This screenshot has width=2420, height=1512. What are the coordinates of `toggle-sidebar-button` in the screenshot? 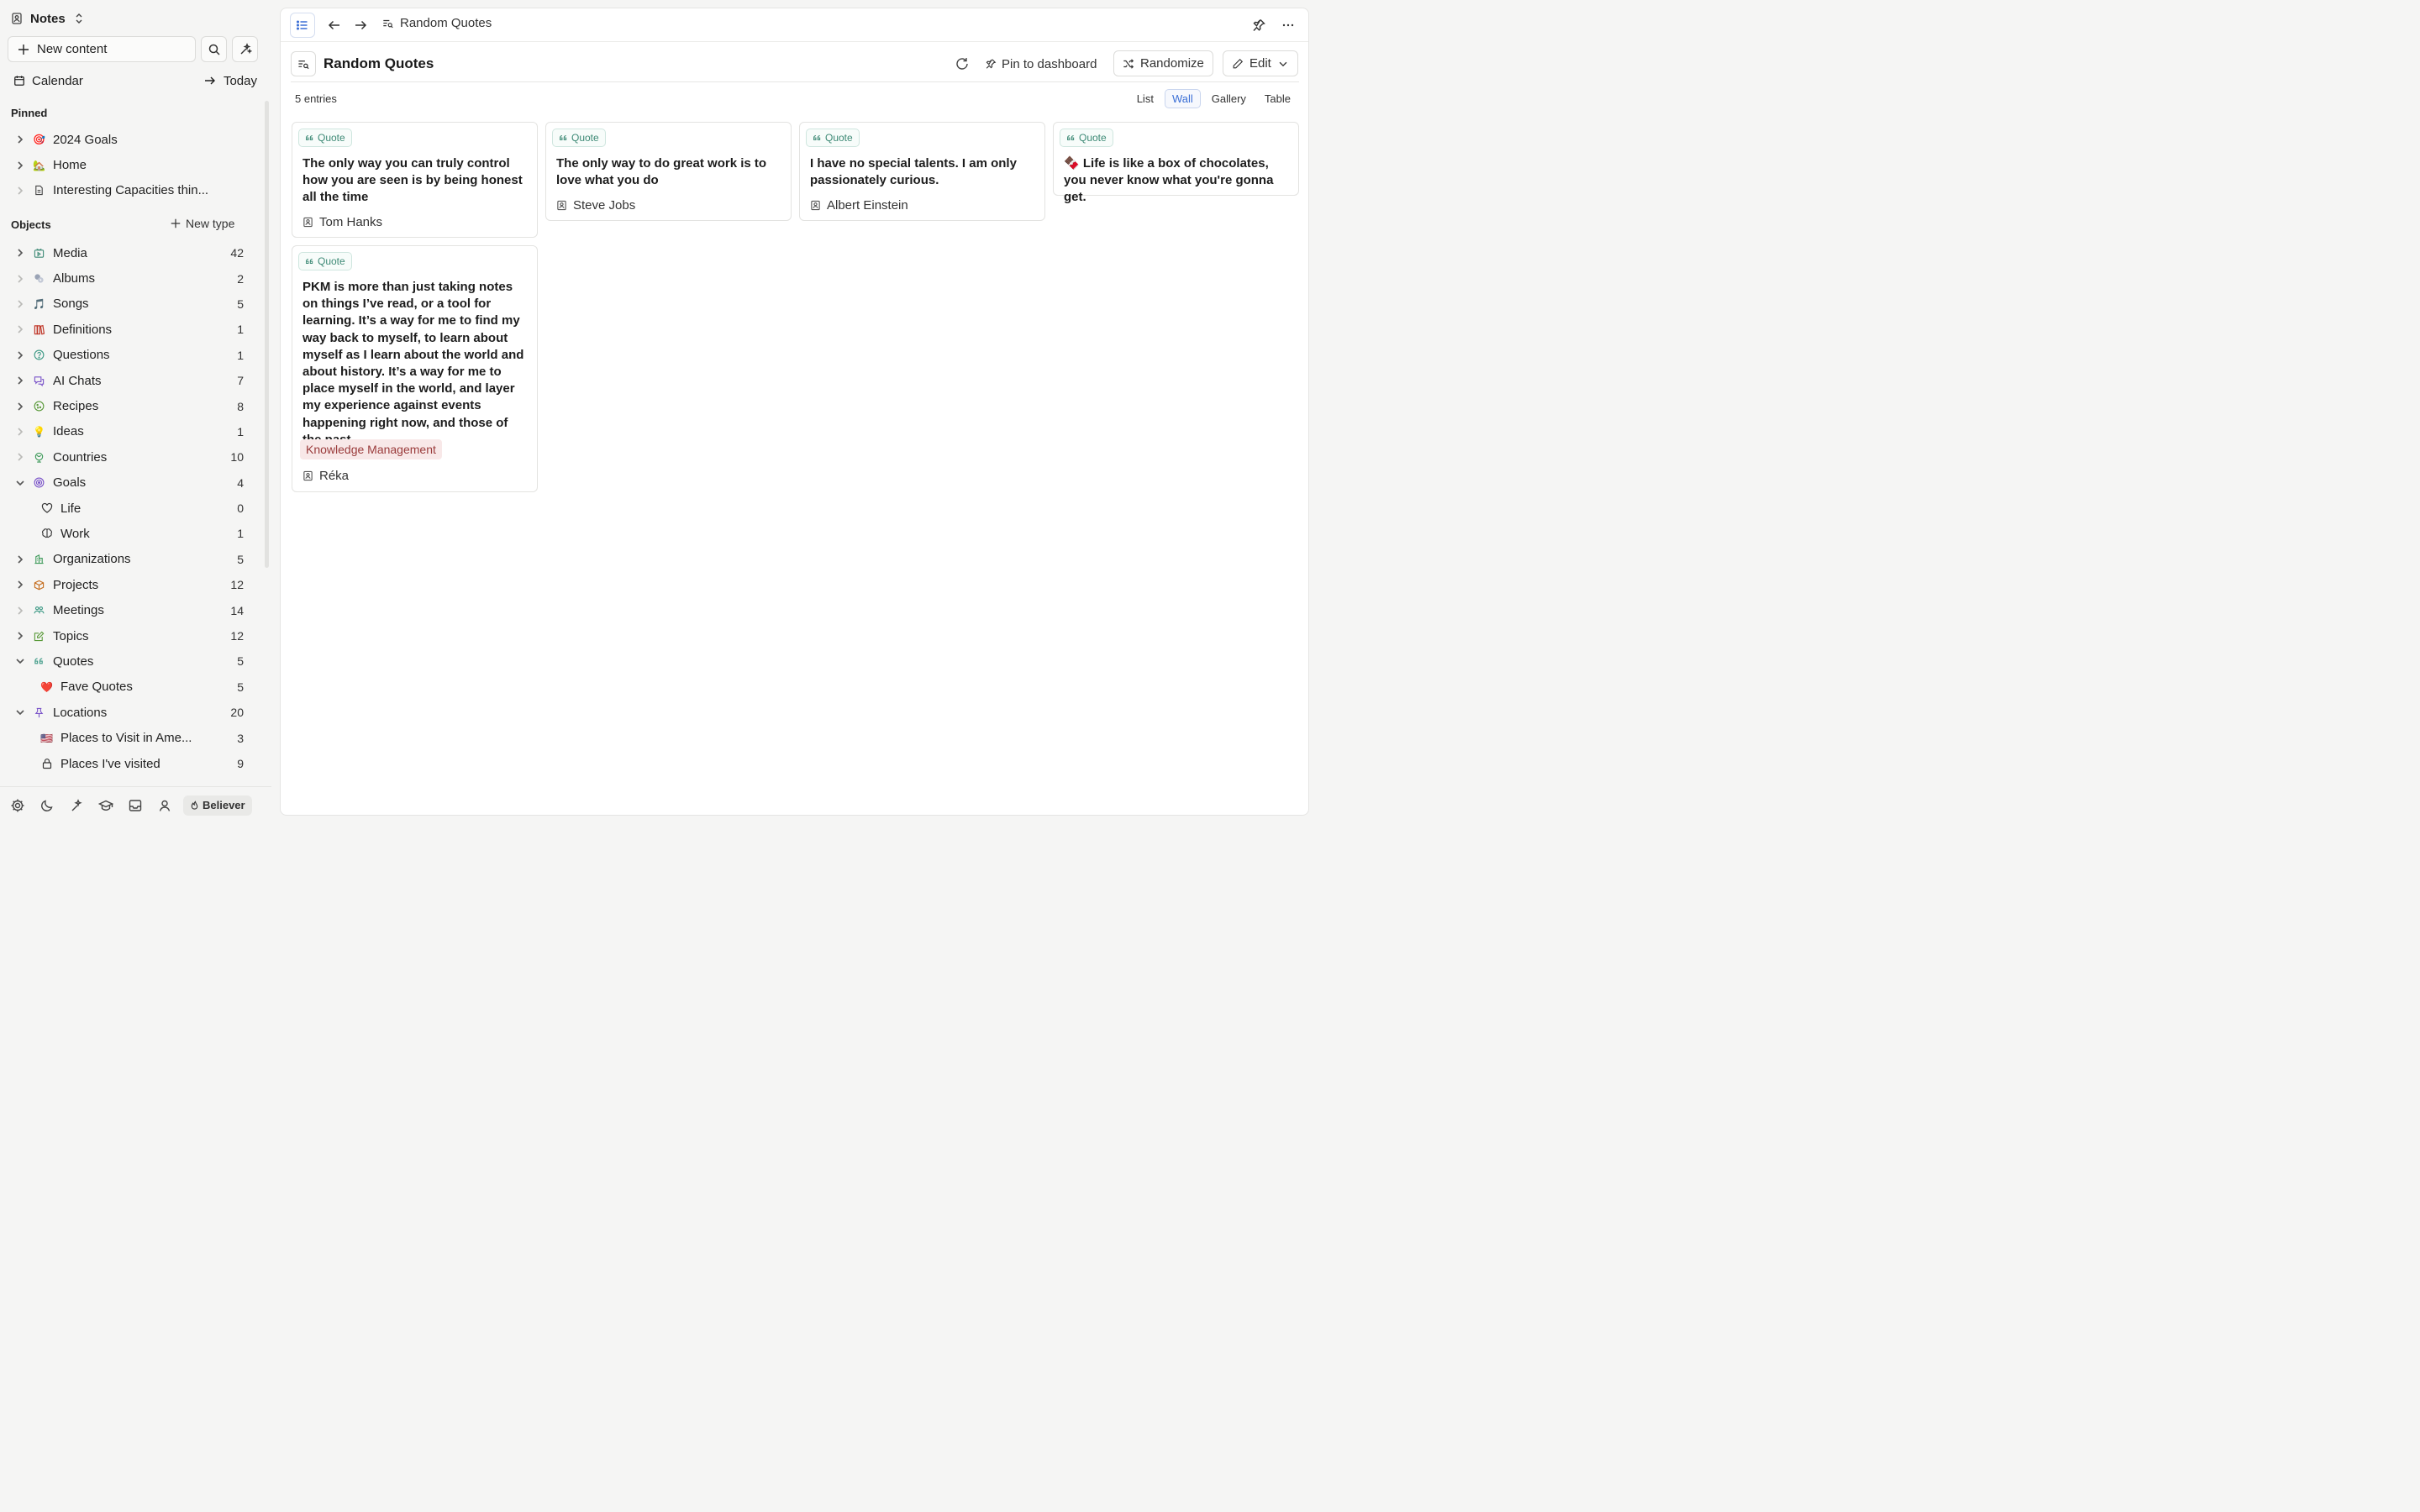 It's located at (302, 25).